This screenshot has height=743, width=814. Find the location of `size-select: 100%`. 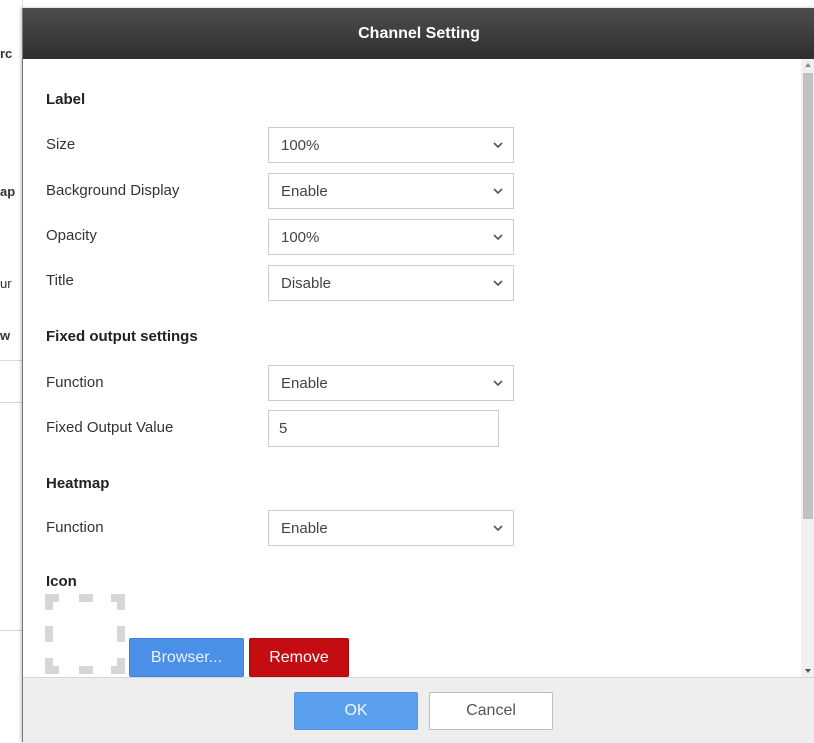

size-select: 100% is located at coordinates (391, 145).